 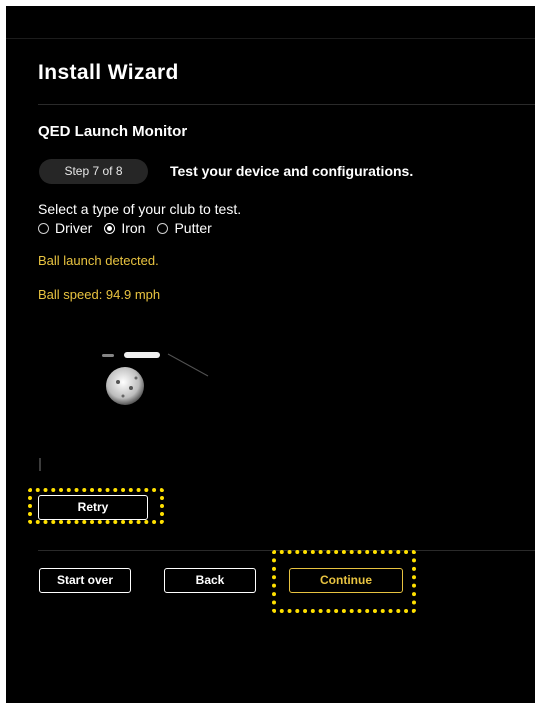 What do you see at coordinates (74, 228) in the screenshot?
I see `radio-driver-label: Driver` at bounding box center [74, 228].